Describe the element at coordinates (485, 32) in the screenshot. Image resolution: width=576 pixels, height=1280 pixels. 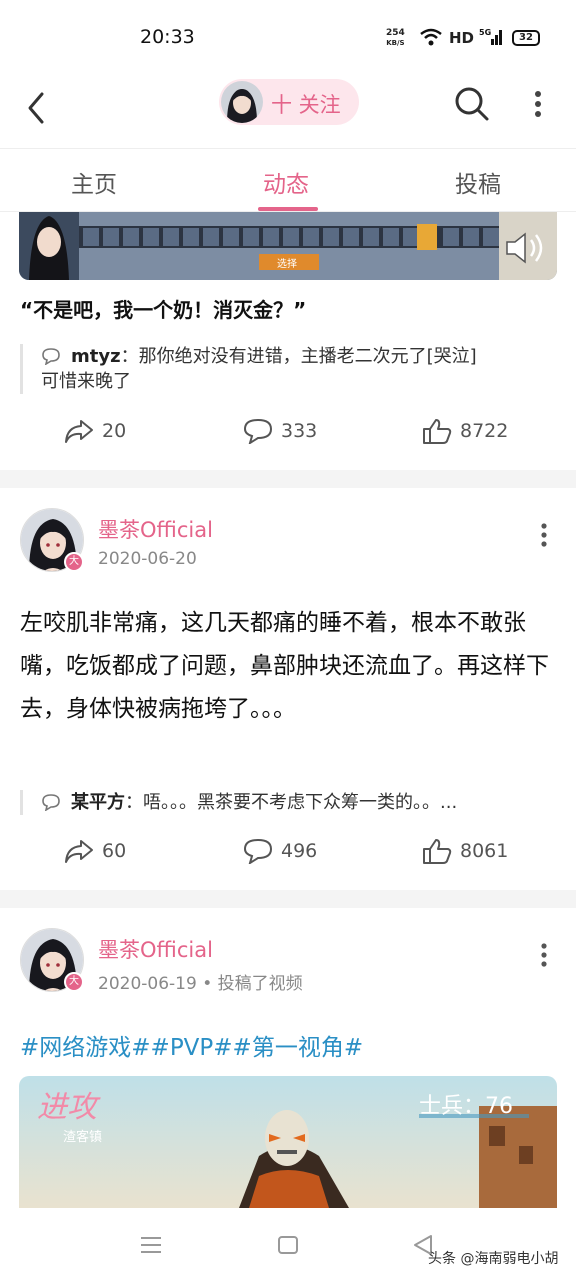
I see `svg-text: 5G` at that location.